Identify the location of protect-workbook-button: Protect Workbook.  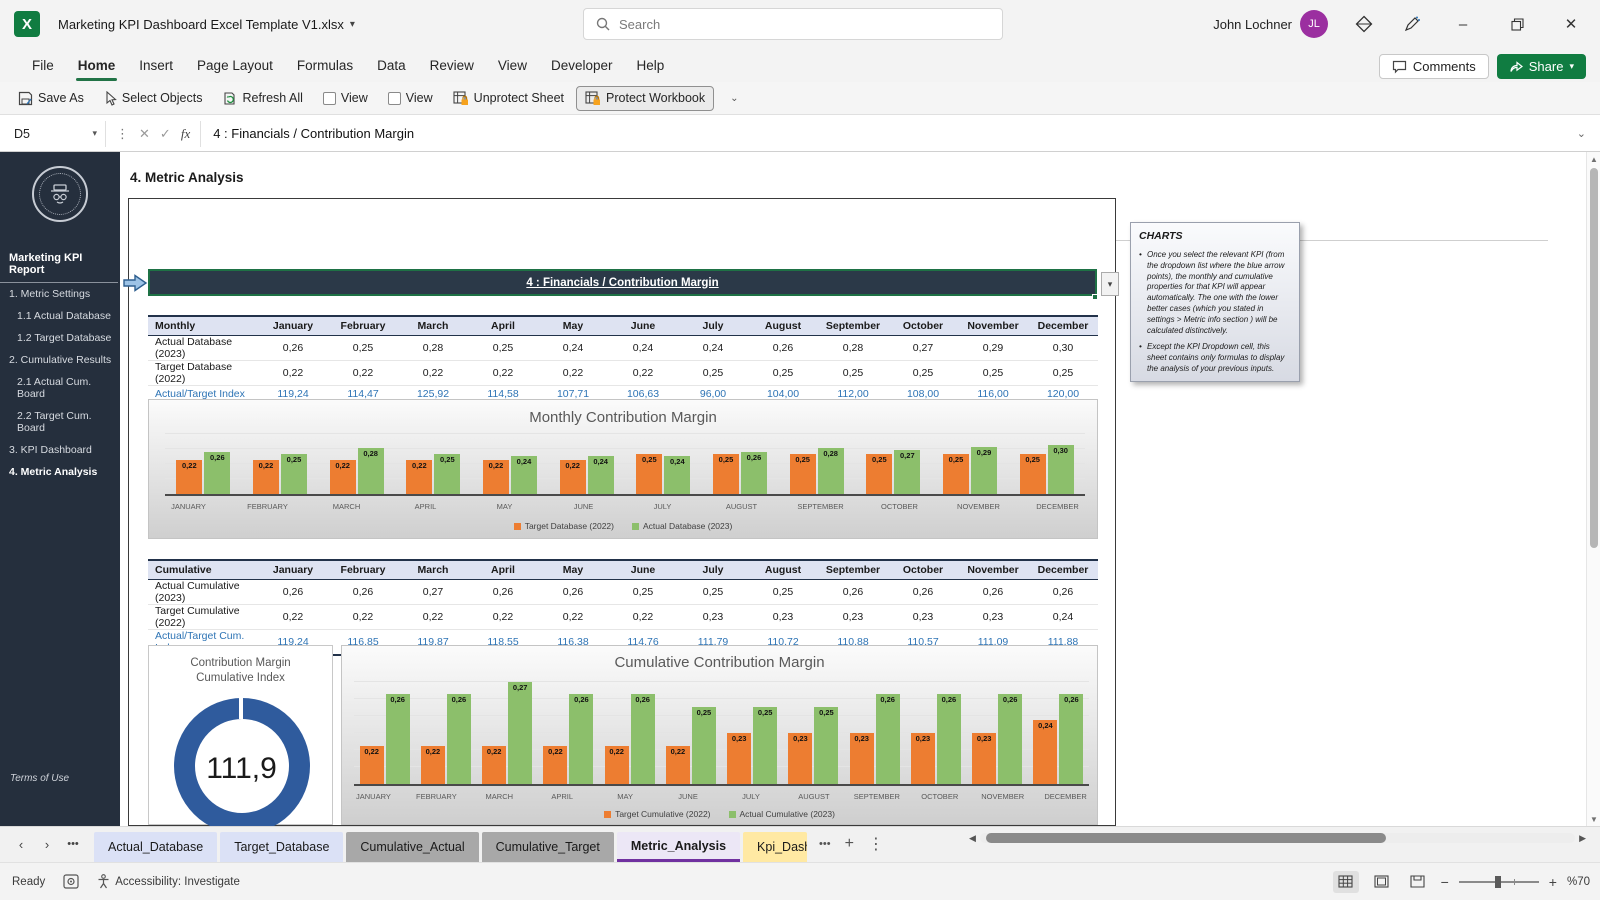
(645, 98).